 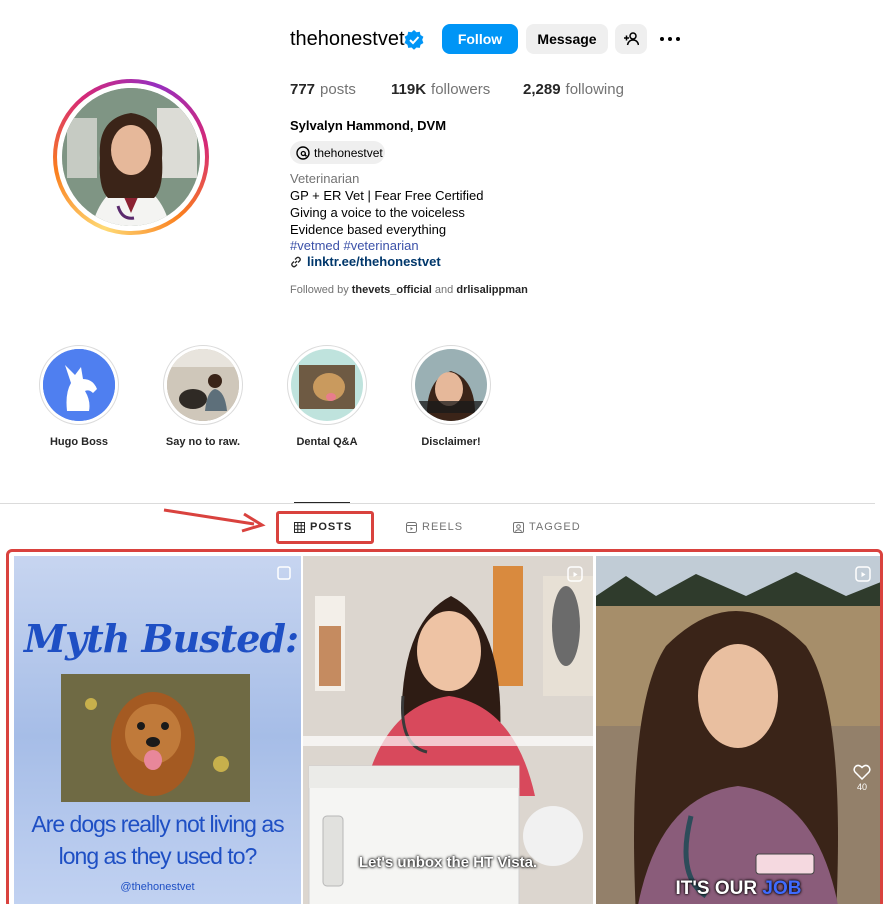 I want to click on posts-tab-highlight-box, so click(x=325, y=527).